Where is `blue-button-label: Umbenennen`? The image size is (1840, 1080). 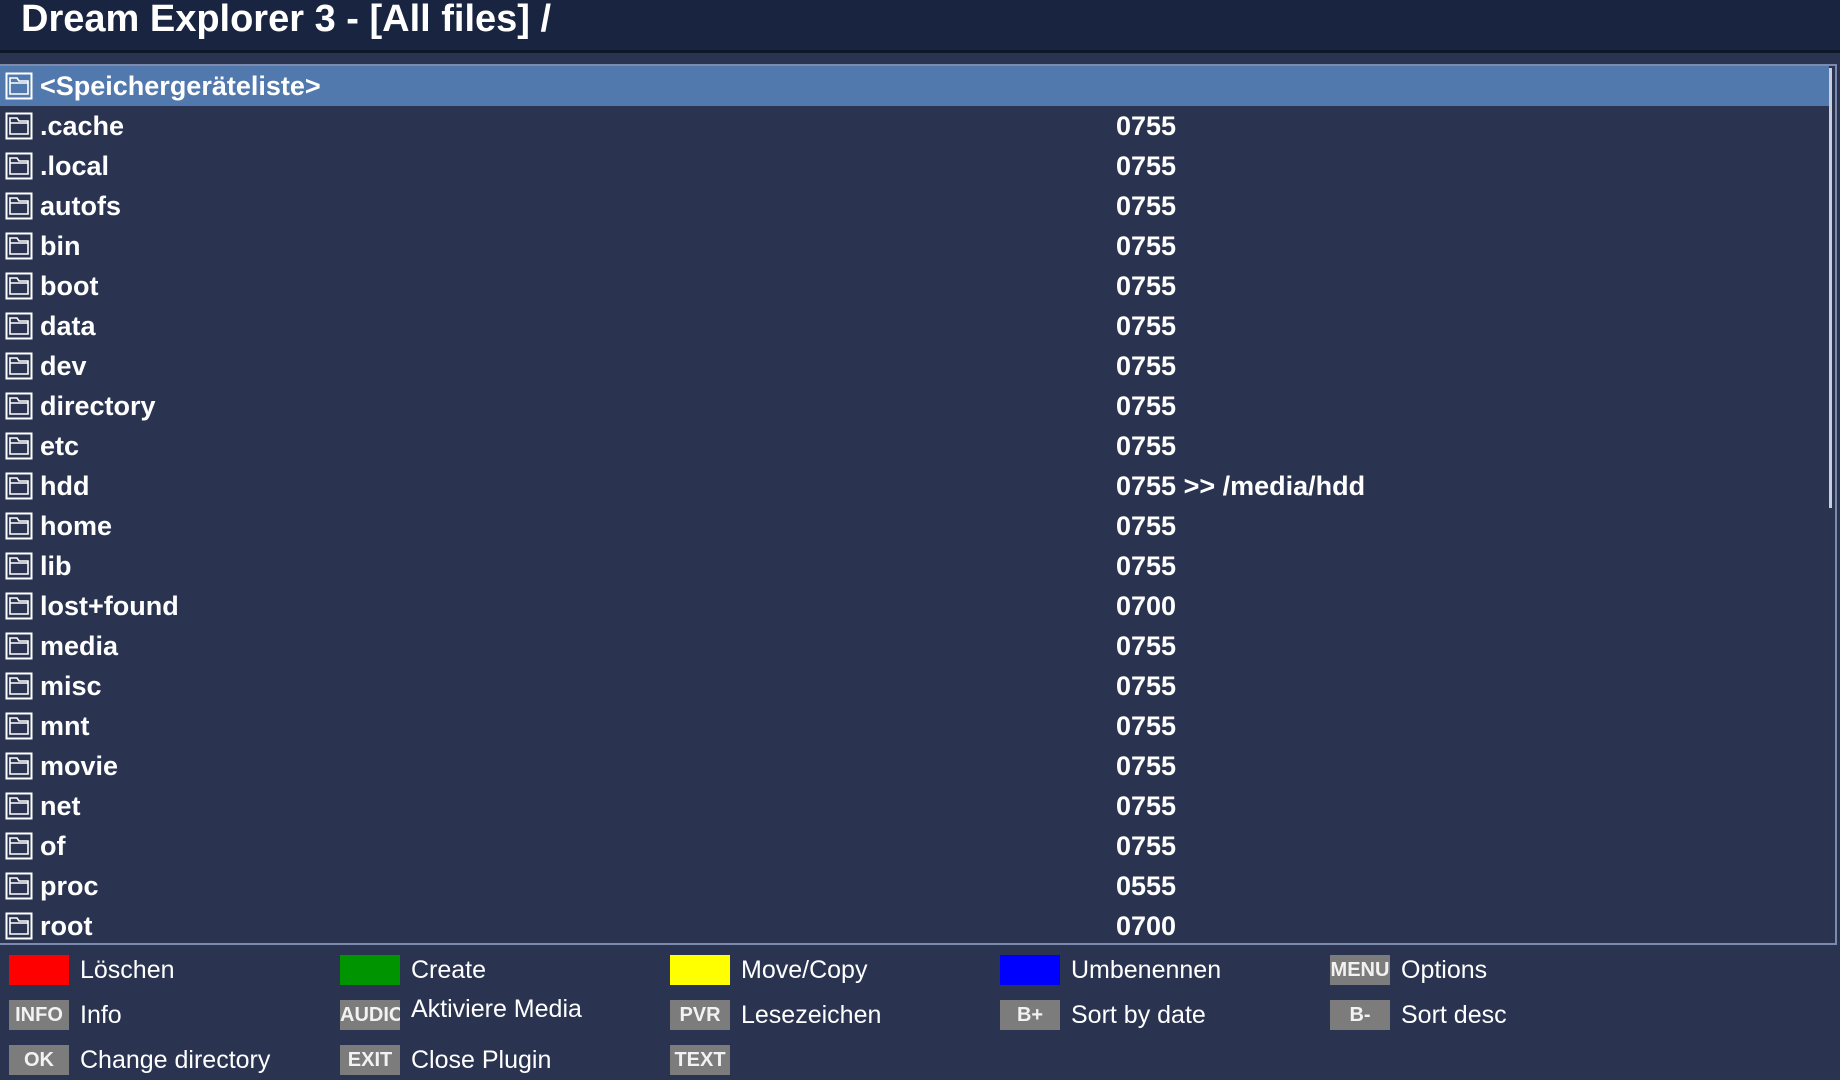 blue-button-label: Umbenennen is located at coordinates (1146, 970).